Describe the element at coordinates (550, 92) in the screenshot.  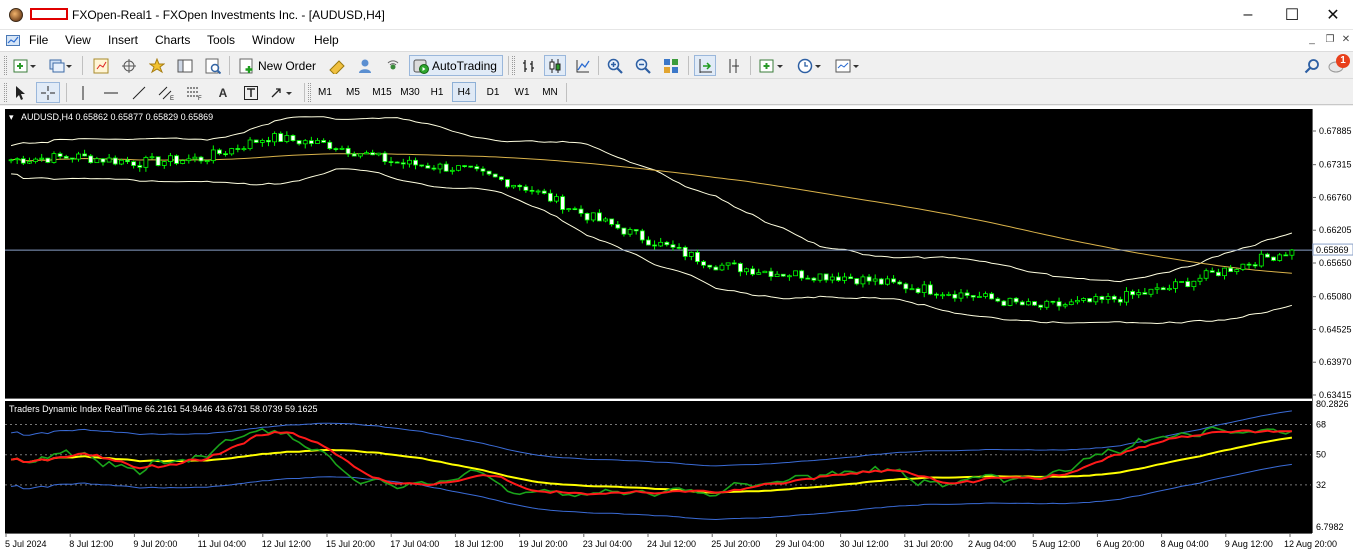
I see `timeframe-mn: MN` at that location.